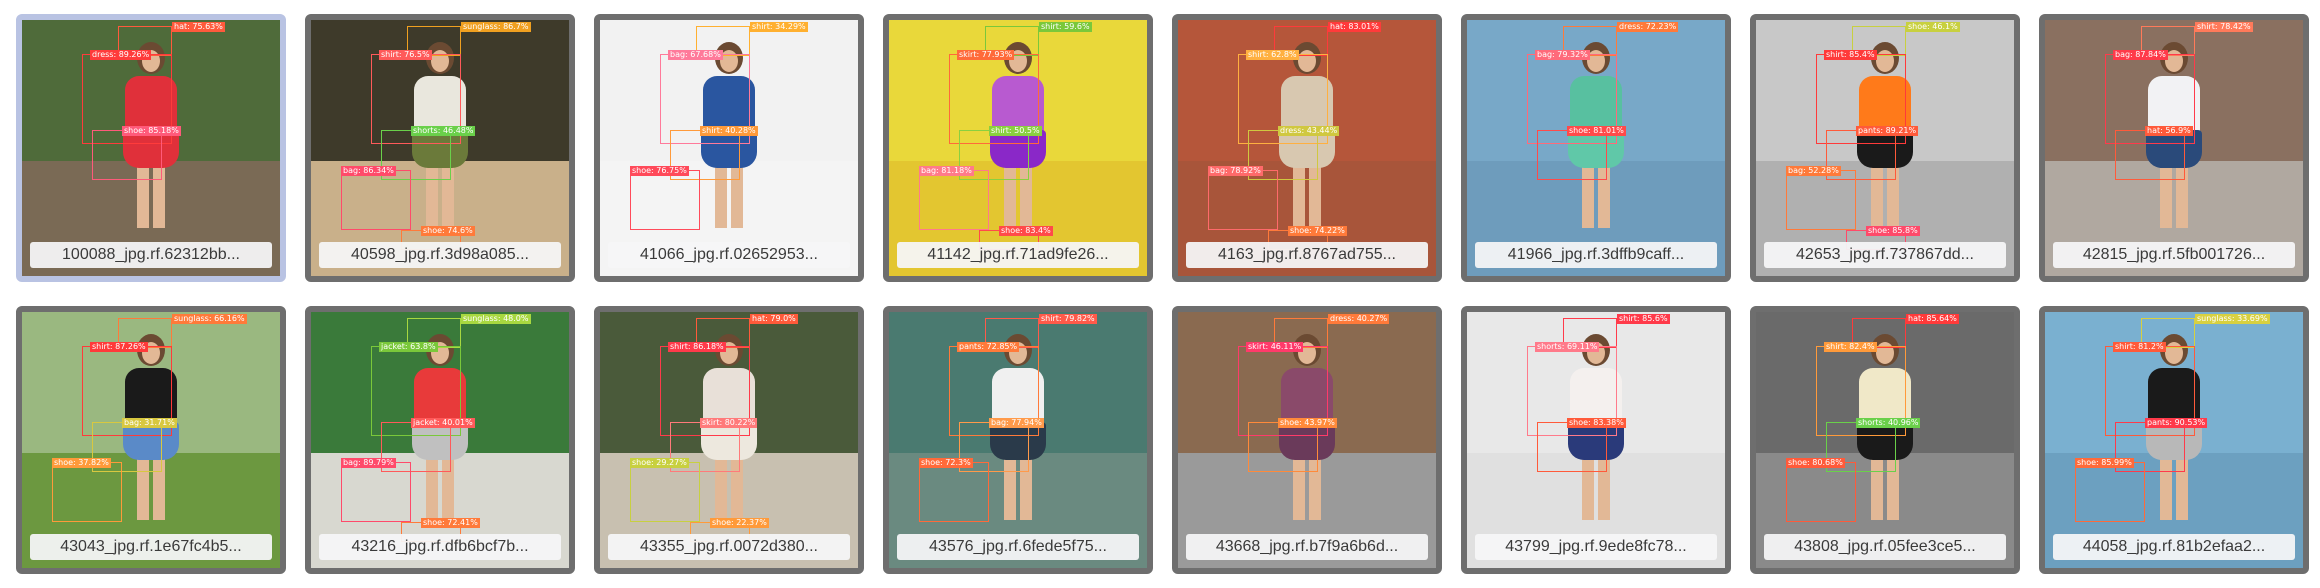  Describe the element at coordinates (405, 55) in the screenshot. I see `detection-label: shirt: 76.5%` at that location.